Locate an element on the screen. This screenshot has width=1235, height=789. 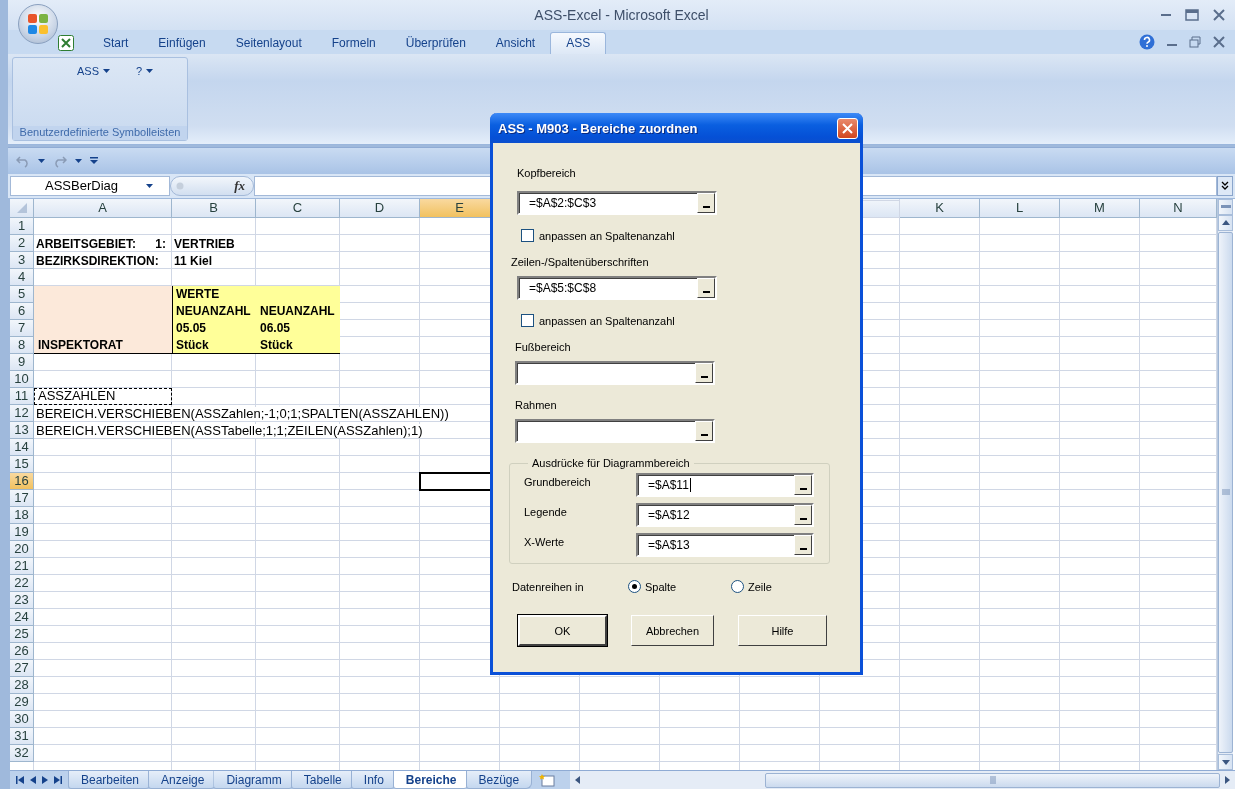
cell-text: 11 Kiel is located at coordinates (193, 260).